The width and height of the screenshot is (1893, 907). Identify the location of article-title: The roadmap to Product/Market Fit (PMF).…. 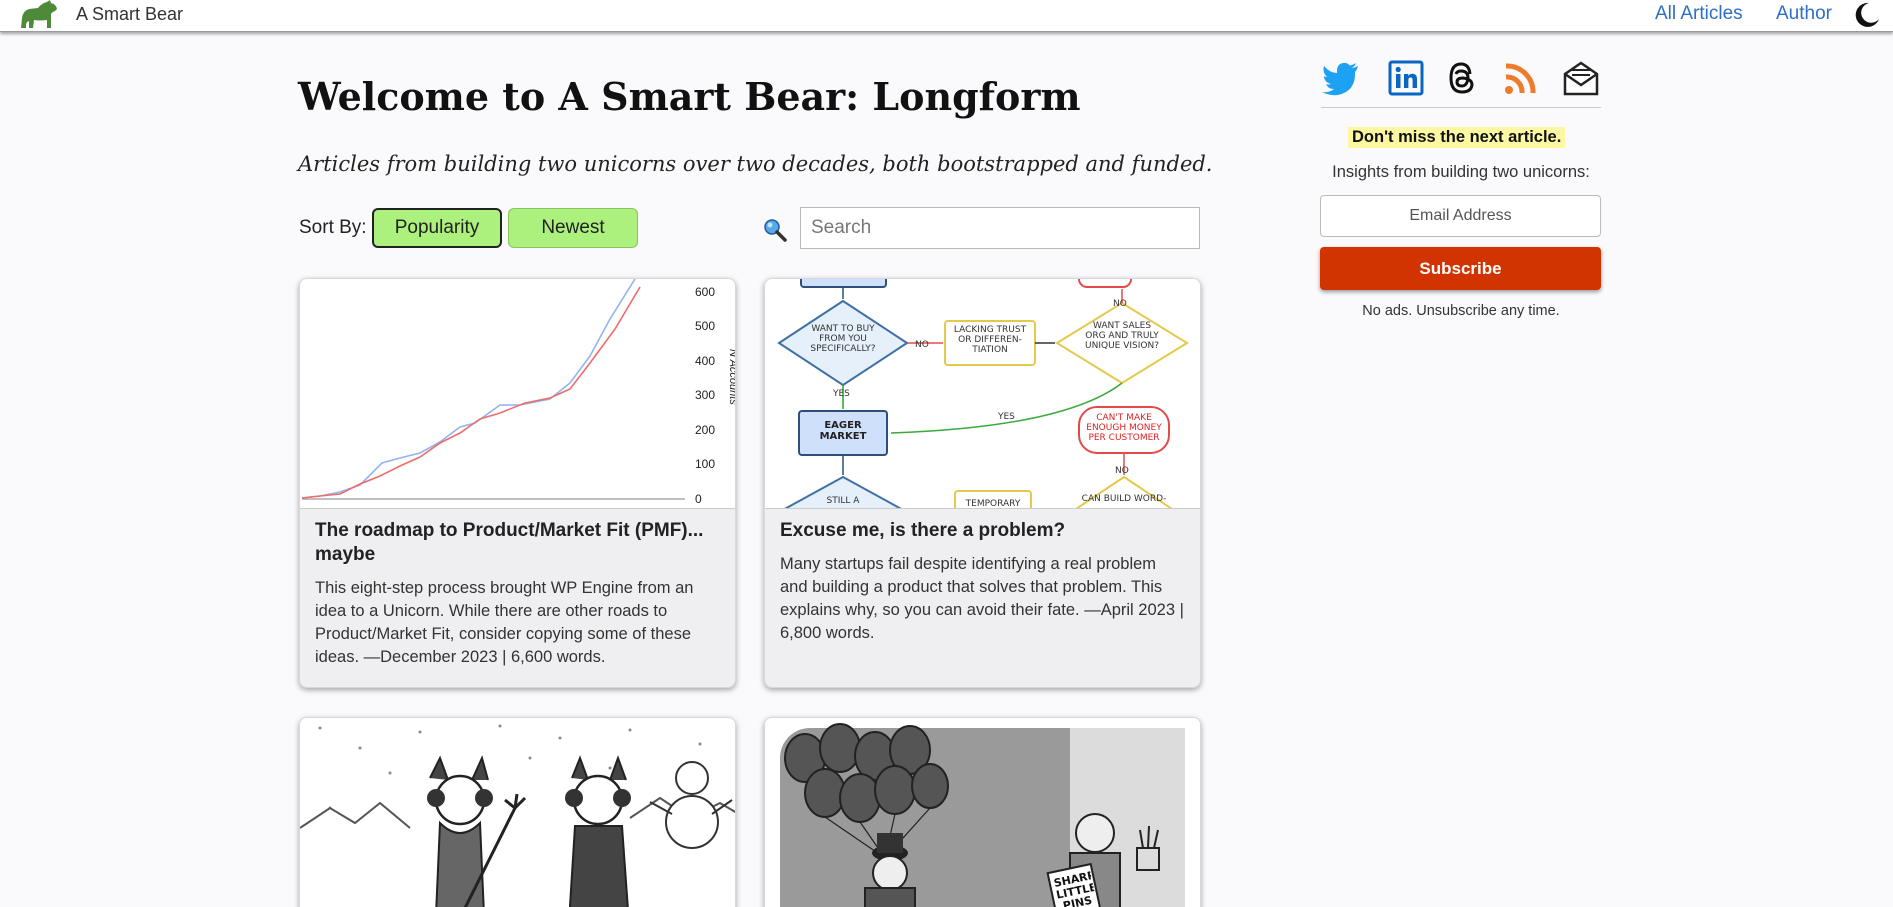
(518, 543).